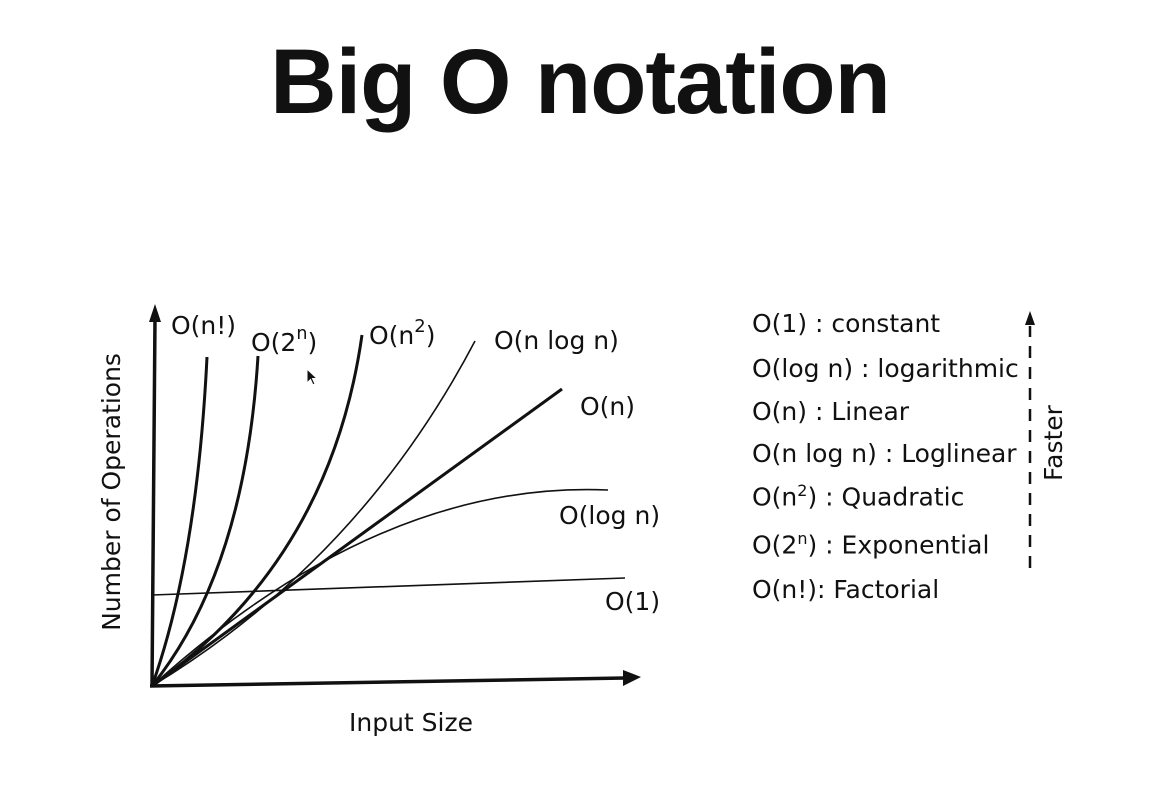 The image size is (1160, 798). I want to click on legend-row-logarithmic: O(log n) : logarithmic, so click(885, 368).